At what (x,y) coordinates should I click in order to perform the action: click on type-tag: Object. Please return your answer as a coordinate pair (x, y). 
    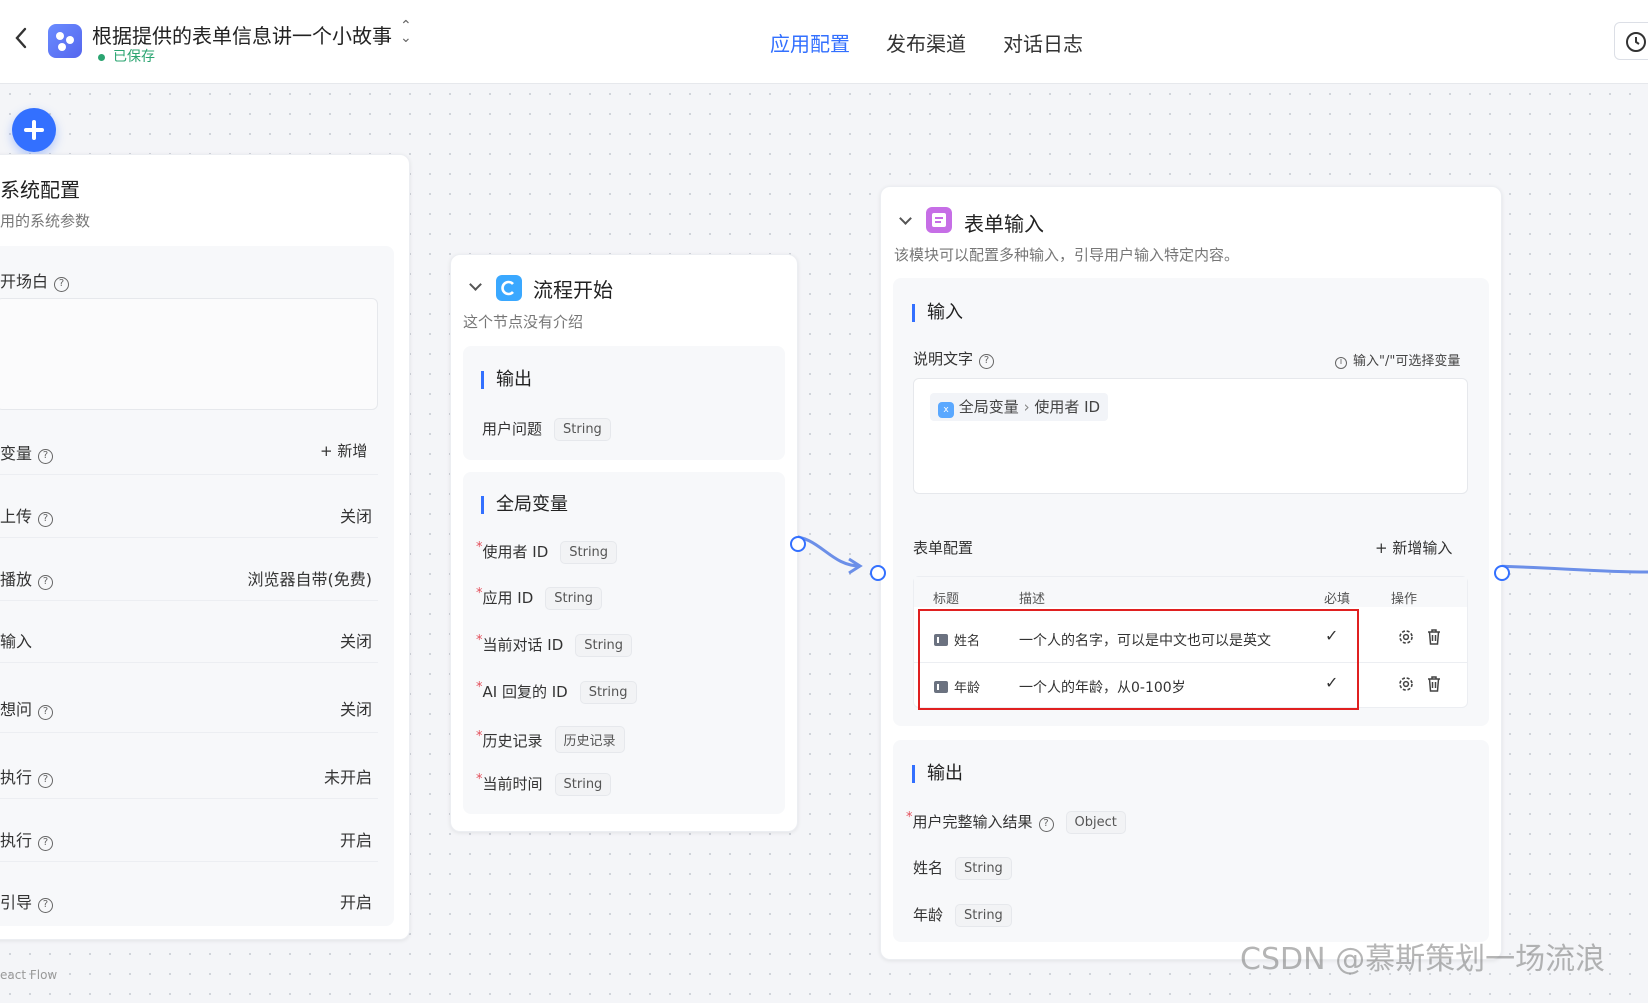
    Looking at the image, I should click on (1095, 822).